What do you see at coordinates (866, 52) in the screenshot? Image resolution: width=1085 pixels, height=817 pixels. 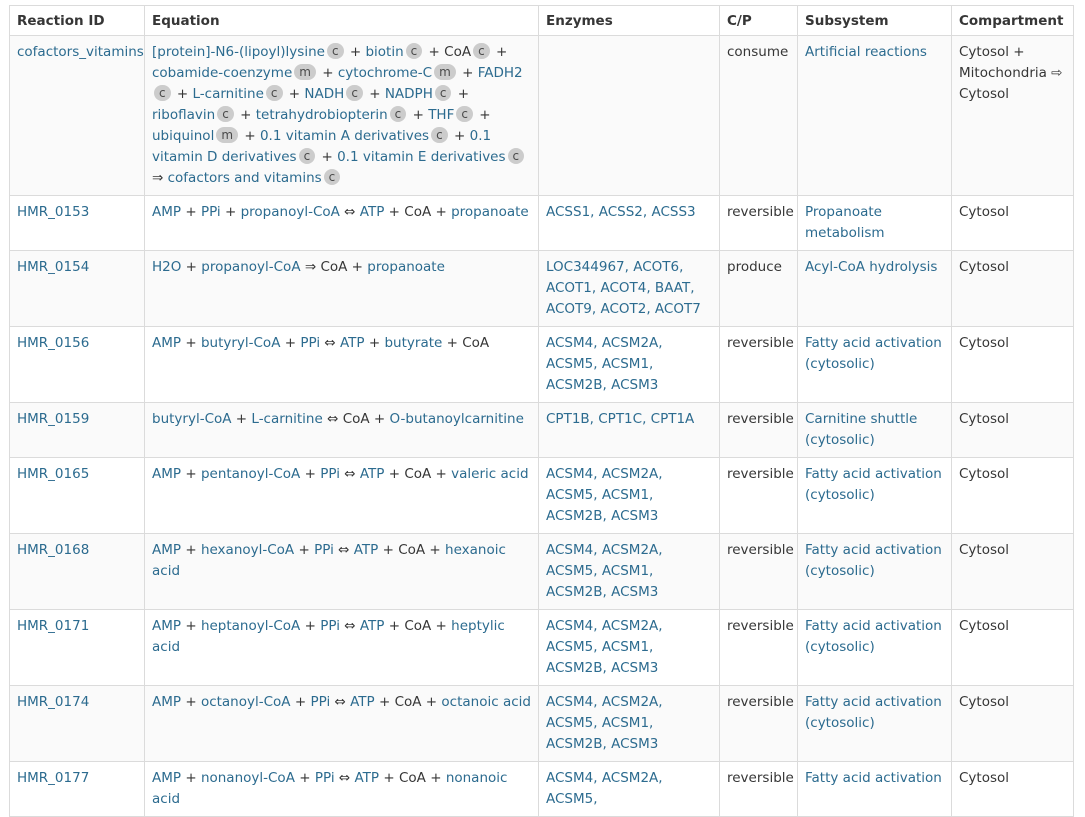 I see `subsystem-link: Artificial reactions` at bounding box center [866, 52].